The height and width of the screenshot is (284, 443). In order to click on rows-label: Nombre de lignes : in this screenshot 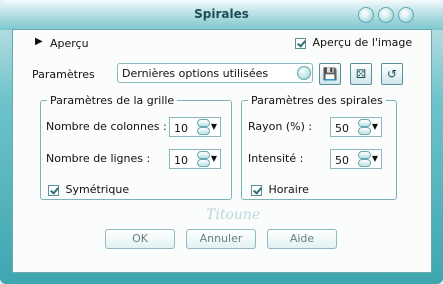, I will do `click(98, 158)`.